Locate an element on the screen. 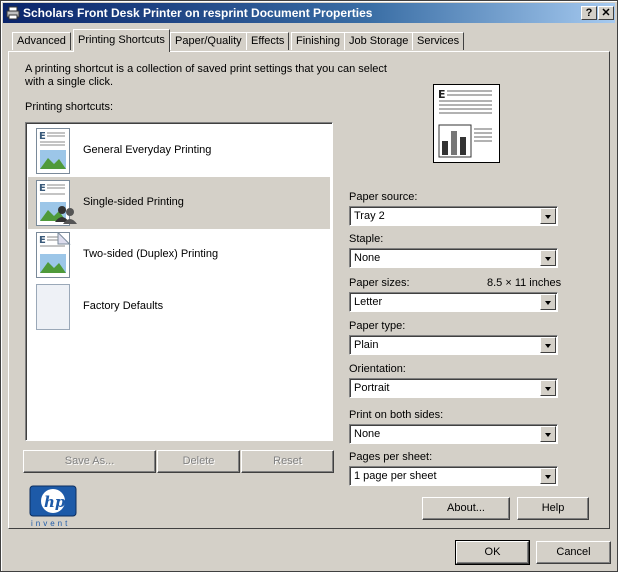  tab-effects: Effects is located at coordinates (268, 41).